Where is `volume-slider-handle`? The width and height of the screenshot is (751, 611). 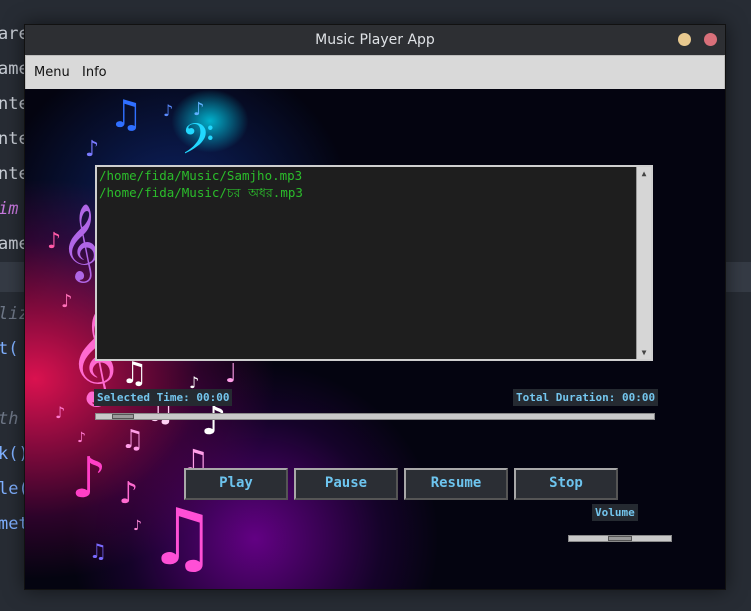 volume-slider-handle is located at coordinates (620, 538).